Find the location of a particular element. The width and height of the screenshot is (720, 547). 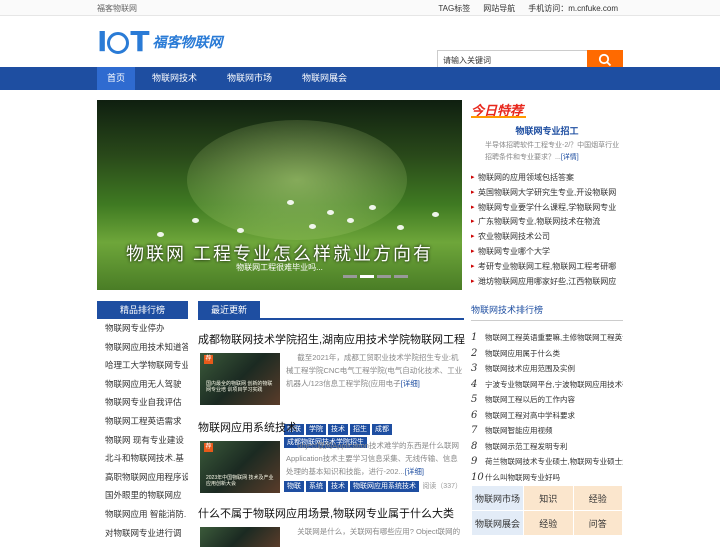

latest-tab-bar: 最近更新 is located at coordinates (331, 310).